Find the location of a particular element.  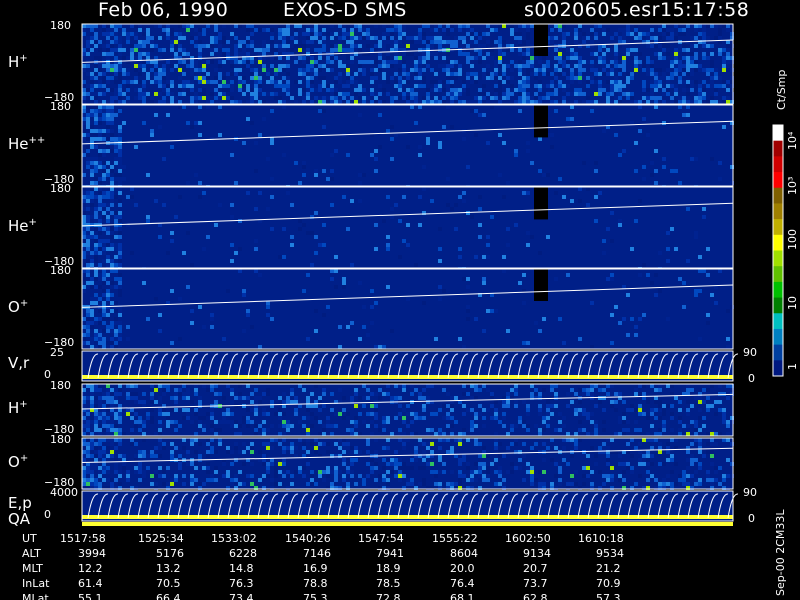

panel-data-gap is located at coordinates (541, 121).